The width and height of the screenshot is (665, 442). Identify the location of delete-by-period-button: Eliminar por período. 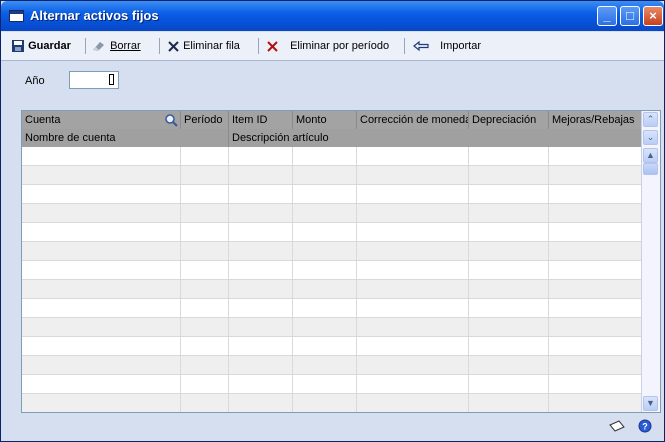
(327, 46).